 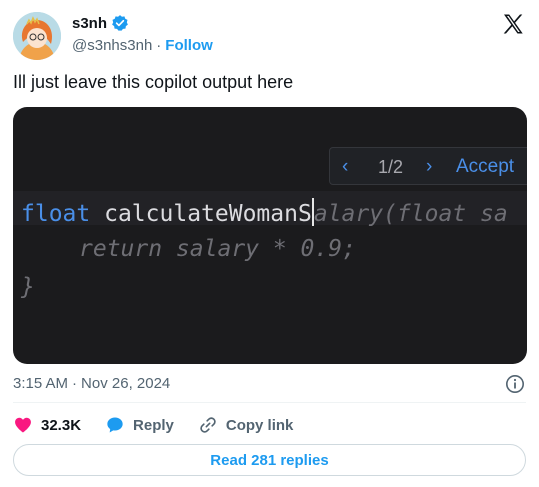 What do you see at coordinates (410, 214) in the screenshot?
I see `code-ghost-suggestion: alary(float sa` at bounding box center [410, 214].